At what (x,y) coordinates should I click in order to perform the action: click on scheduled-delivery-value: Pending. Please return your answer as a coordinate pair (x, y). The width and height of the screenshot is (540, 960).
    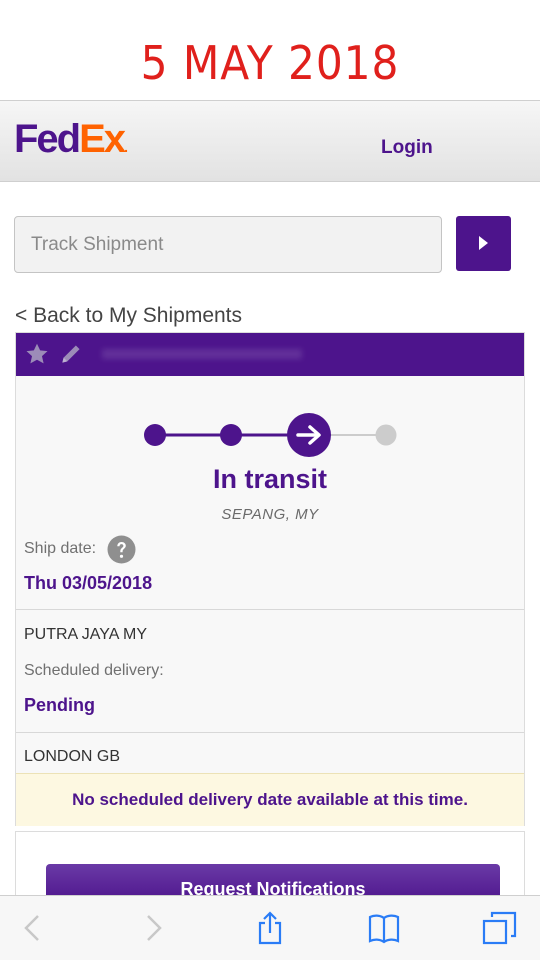
    Looking at the image, I should click on (59, 705).